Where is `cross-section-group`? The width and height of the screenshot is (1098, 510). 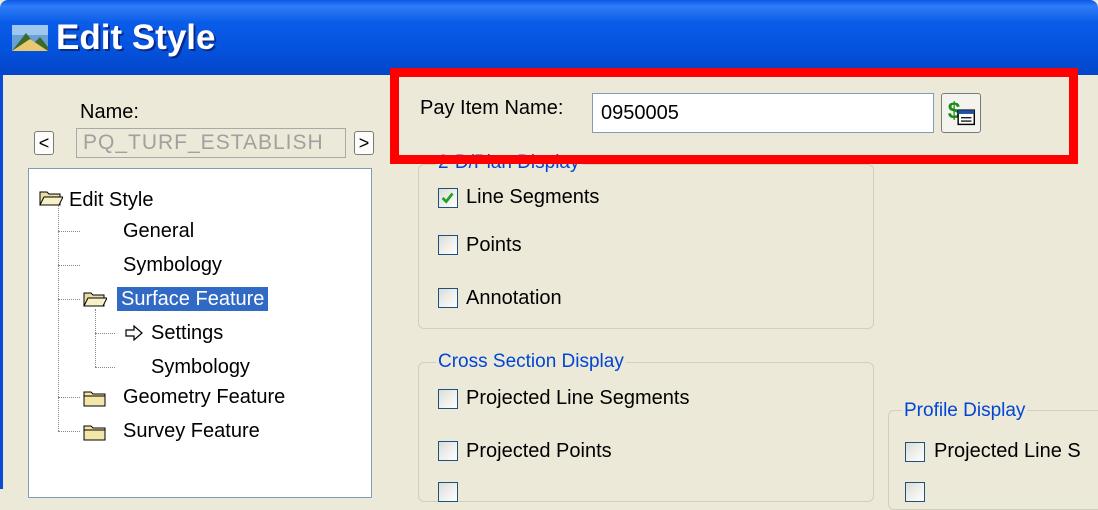
cross-section-group is located at coordinates (646, 432).